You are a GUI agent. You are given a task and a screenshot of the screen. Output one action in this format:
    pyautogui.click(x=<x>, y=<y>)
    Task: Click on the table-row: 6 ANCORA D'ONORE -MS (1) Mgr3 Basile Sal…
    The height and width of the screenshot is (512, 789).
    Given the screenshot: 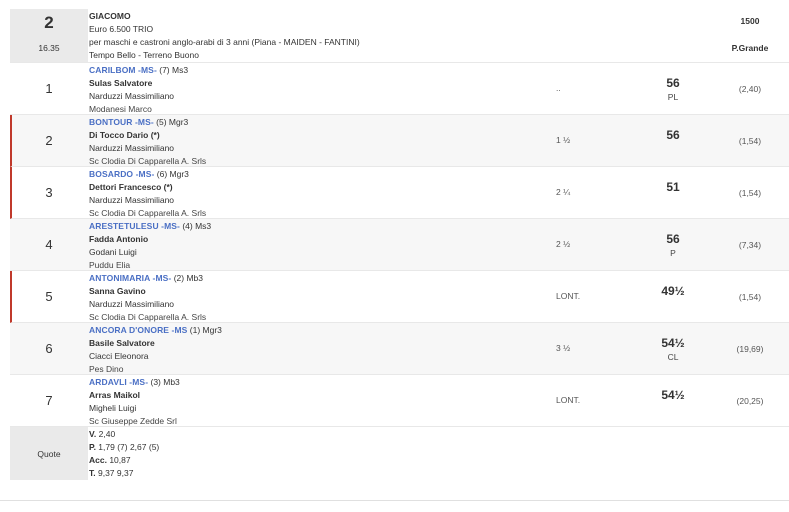 What is the action you would take?
    pyautogui.click(x=399, y=349)
    